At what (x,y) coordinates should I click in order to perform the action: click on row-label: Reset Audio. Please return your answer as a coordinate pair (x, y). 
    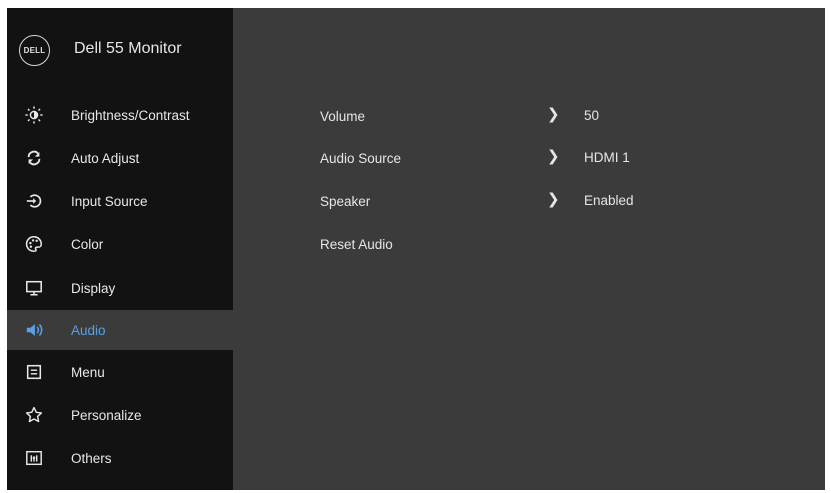
    Looking at the image, I should click on (356, 244).